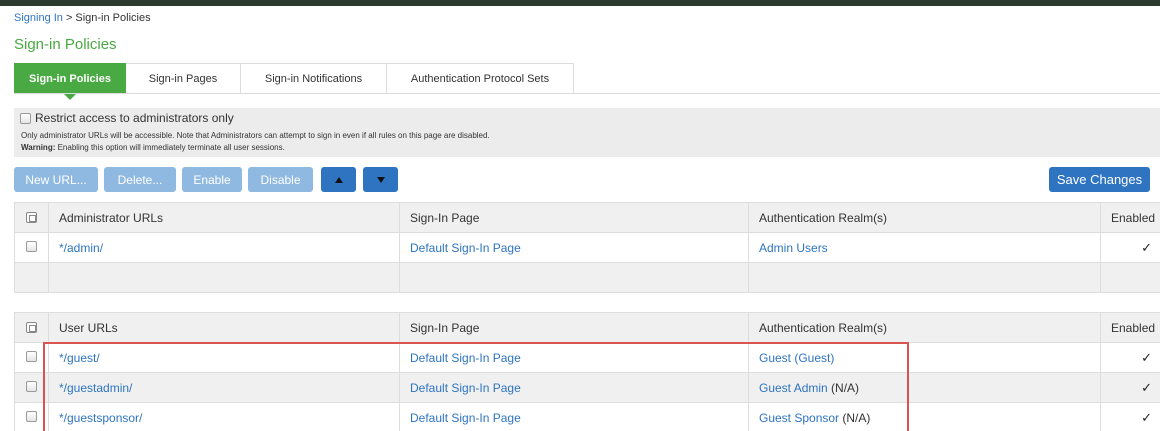  What do you see at coordinates (25, 118) in the screenshot?
I see `restrict-admin-checkbox` at bounding box center [25, 118].